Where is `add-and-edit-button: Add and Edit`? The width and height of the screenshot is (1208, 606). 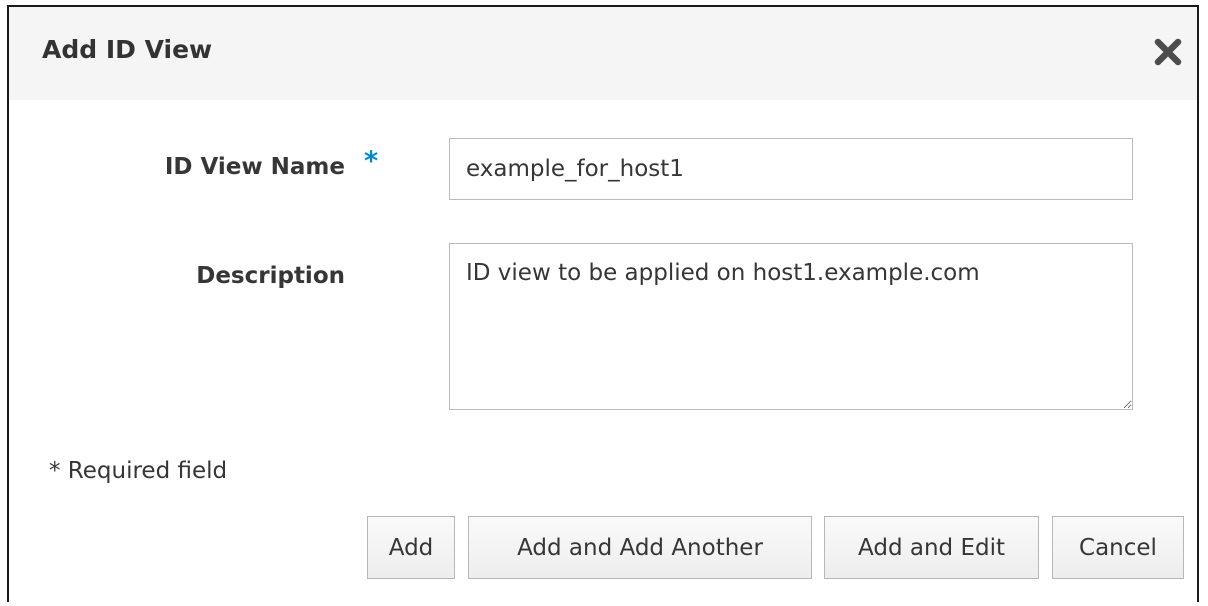
add-and-edit-button: Add and Edit is located at coordinates (931, 547).